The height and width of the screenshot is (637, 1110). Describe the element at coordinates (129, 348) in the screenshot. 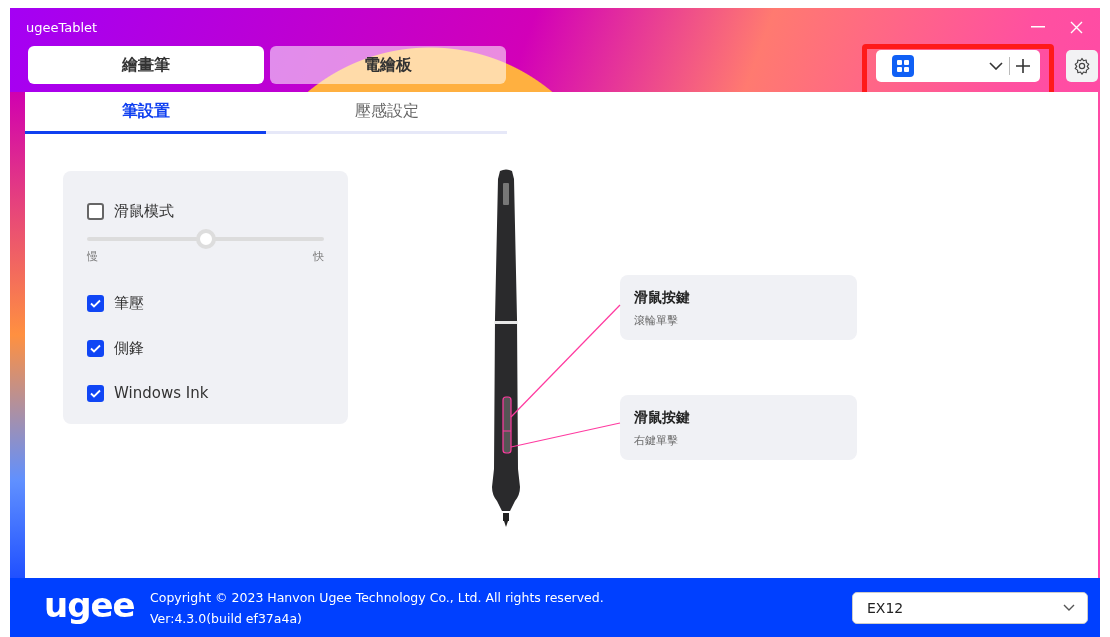

I see `checkbox-label: 側鋒` at that location.